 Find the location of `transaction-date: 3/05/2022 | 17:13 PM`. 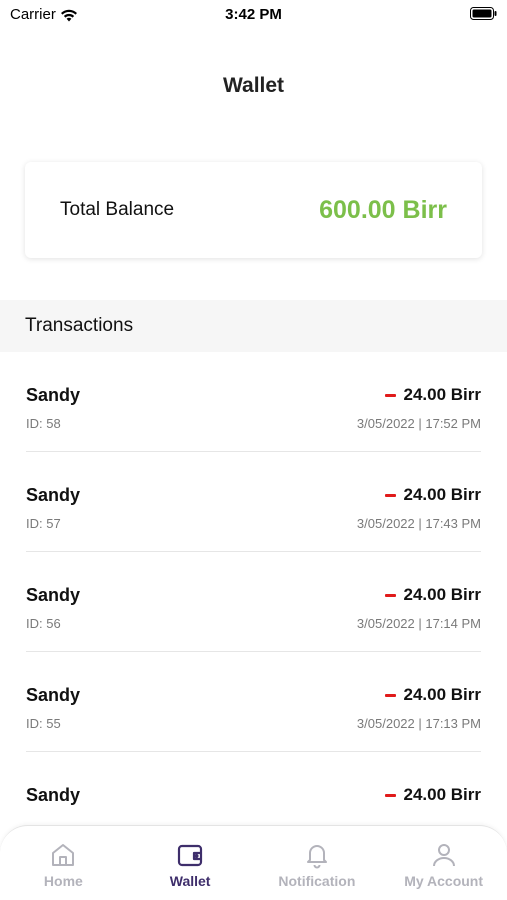

transaction-date: 3/05/2022 | 17:13 PM is located at coordinates (418, 723).